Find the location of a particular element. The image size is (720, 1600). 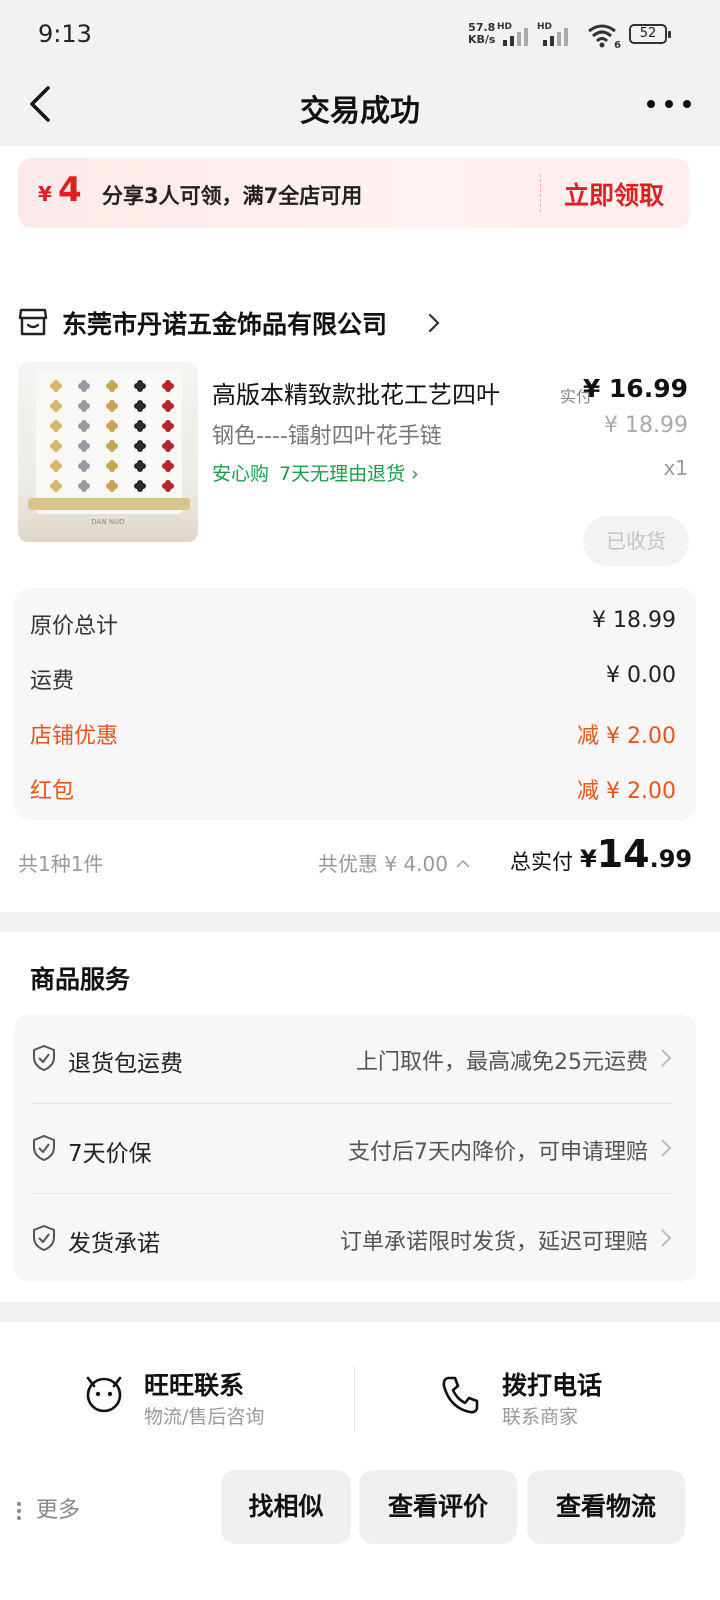

more-button: 更多 is located at coordinates (48, 1508).